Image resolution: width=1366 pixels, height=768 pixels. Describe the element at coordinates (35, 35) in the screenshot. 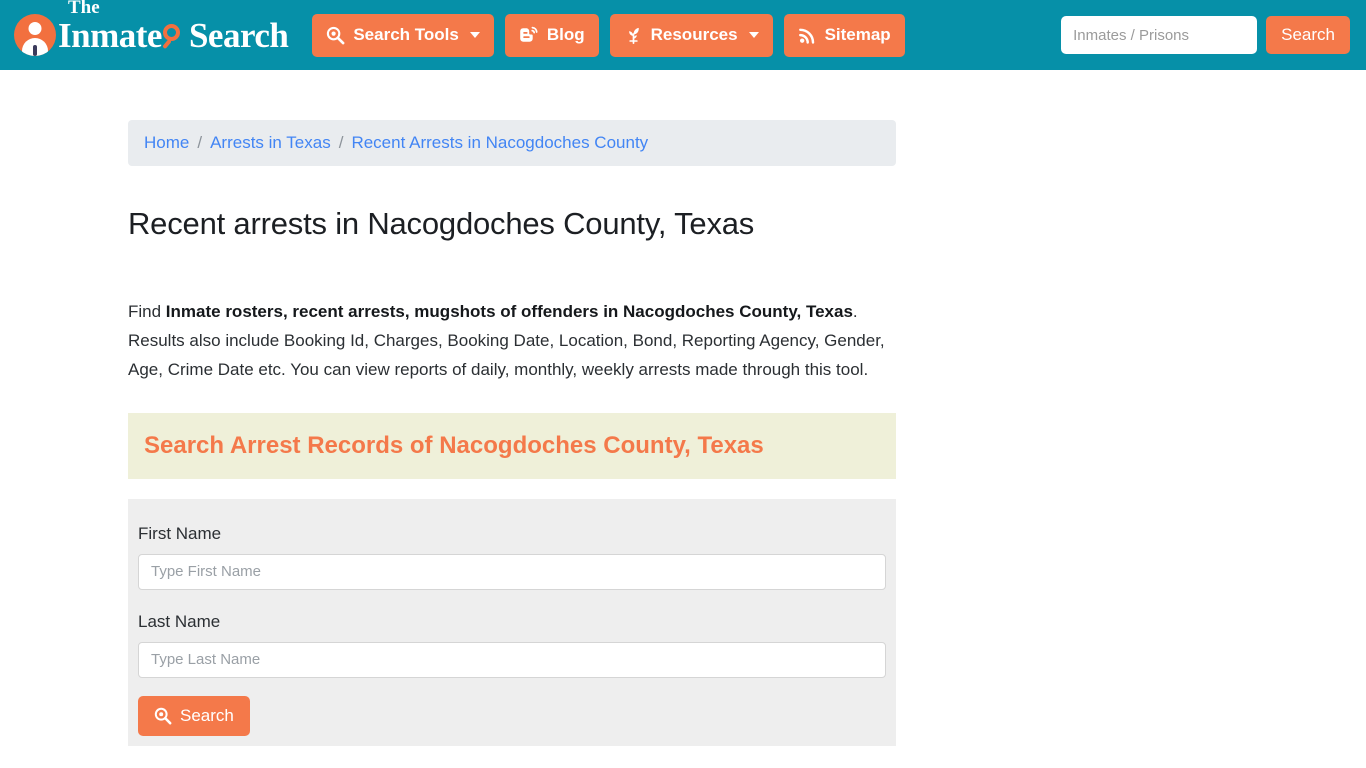

I see `inmate-avatar-icon` at that location.